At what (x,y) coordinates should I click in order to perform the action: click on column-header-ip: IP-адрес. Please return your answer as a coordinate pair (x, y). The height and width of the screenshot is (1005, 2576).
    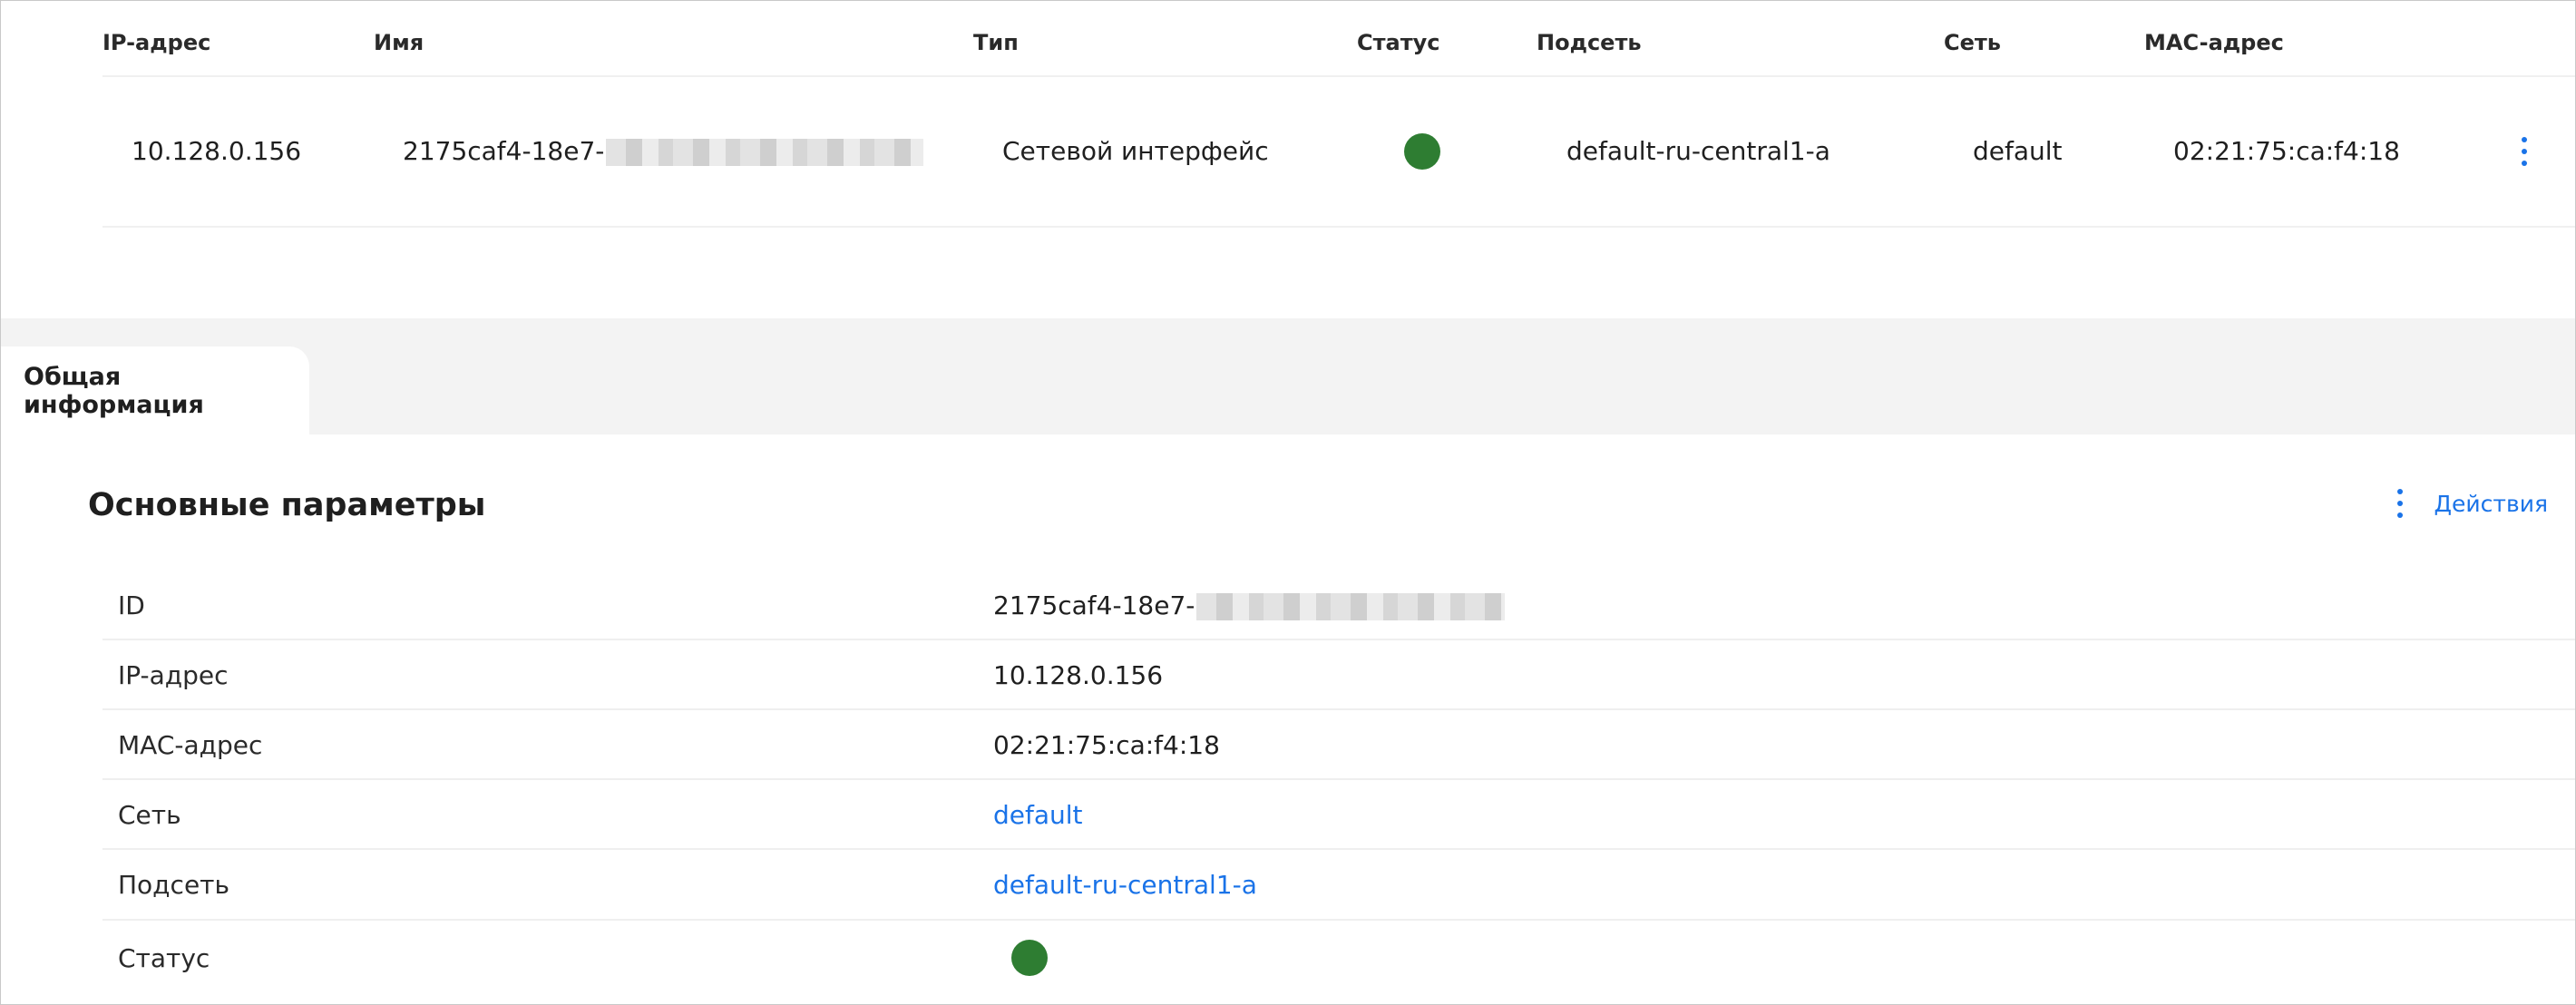
    Looking at the image, I should click on (156, 42).